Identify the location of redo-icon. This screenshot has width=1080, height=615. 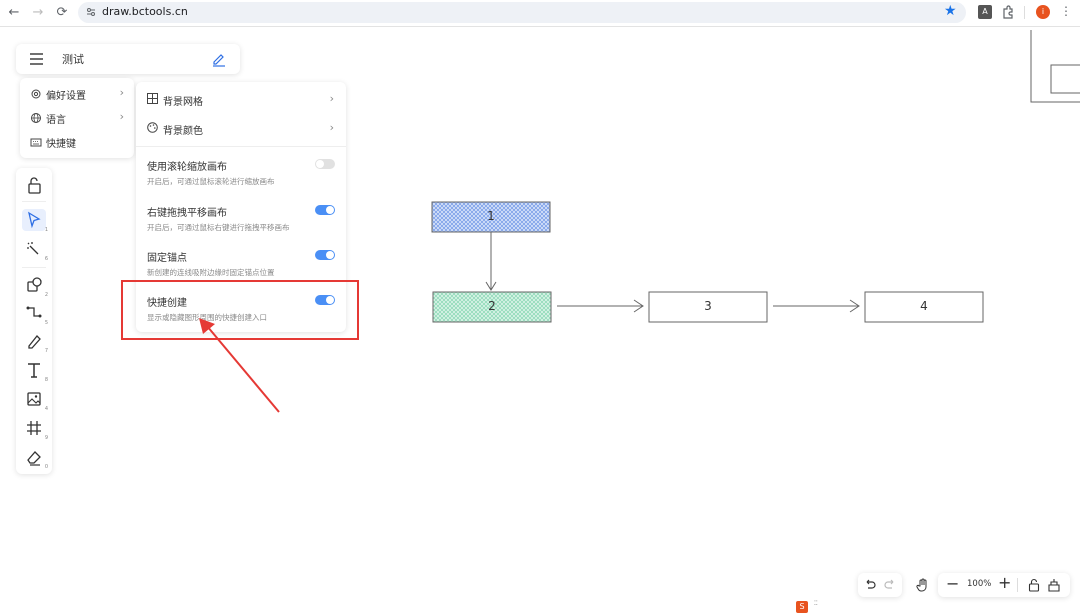
(890, 585).